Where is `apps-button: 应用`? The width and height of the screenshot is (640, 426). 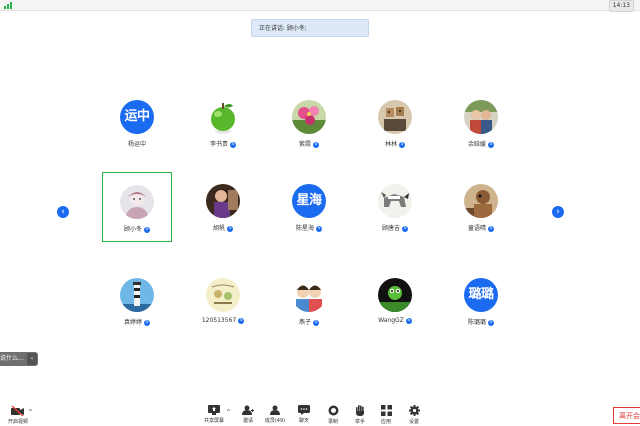
apps-button: 应用 is located at coordinates (386, 415).